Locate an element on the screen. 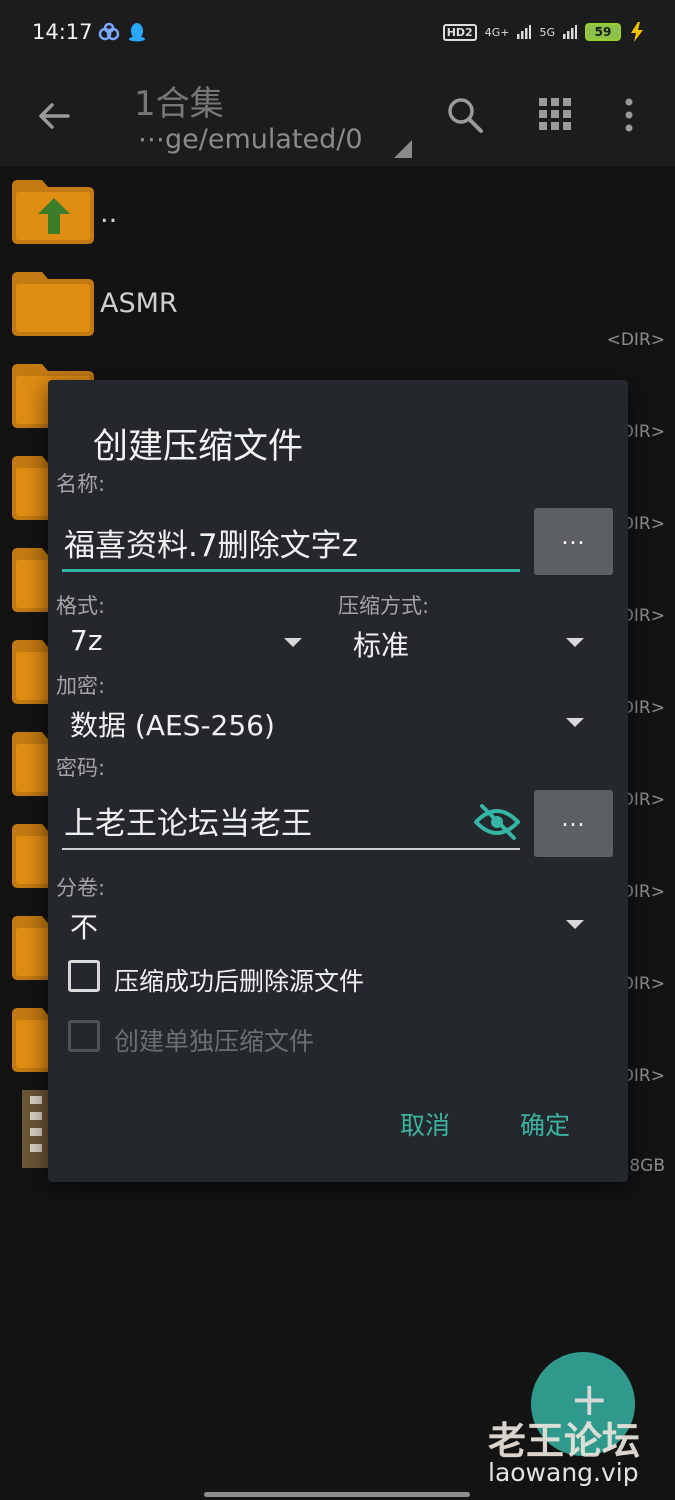  separate-archives-checkbox is located at coordinates (84, 1036).